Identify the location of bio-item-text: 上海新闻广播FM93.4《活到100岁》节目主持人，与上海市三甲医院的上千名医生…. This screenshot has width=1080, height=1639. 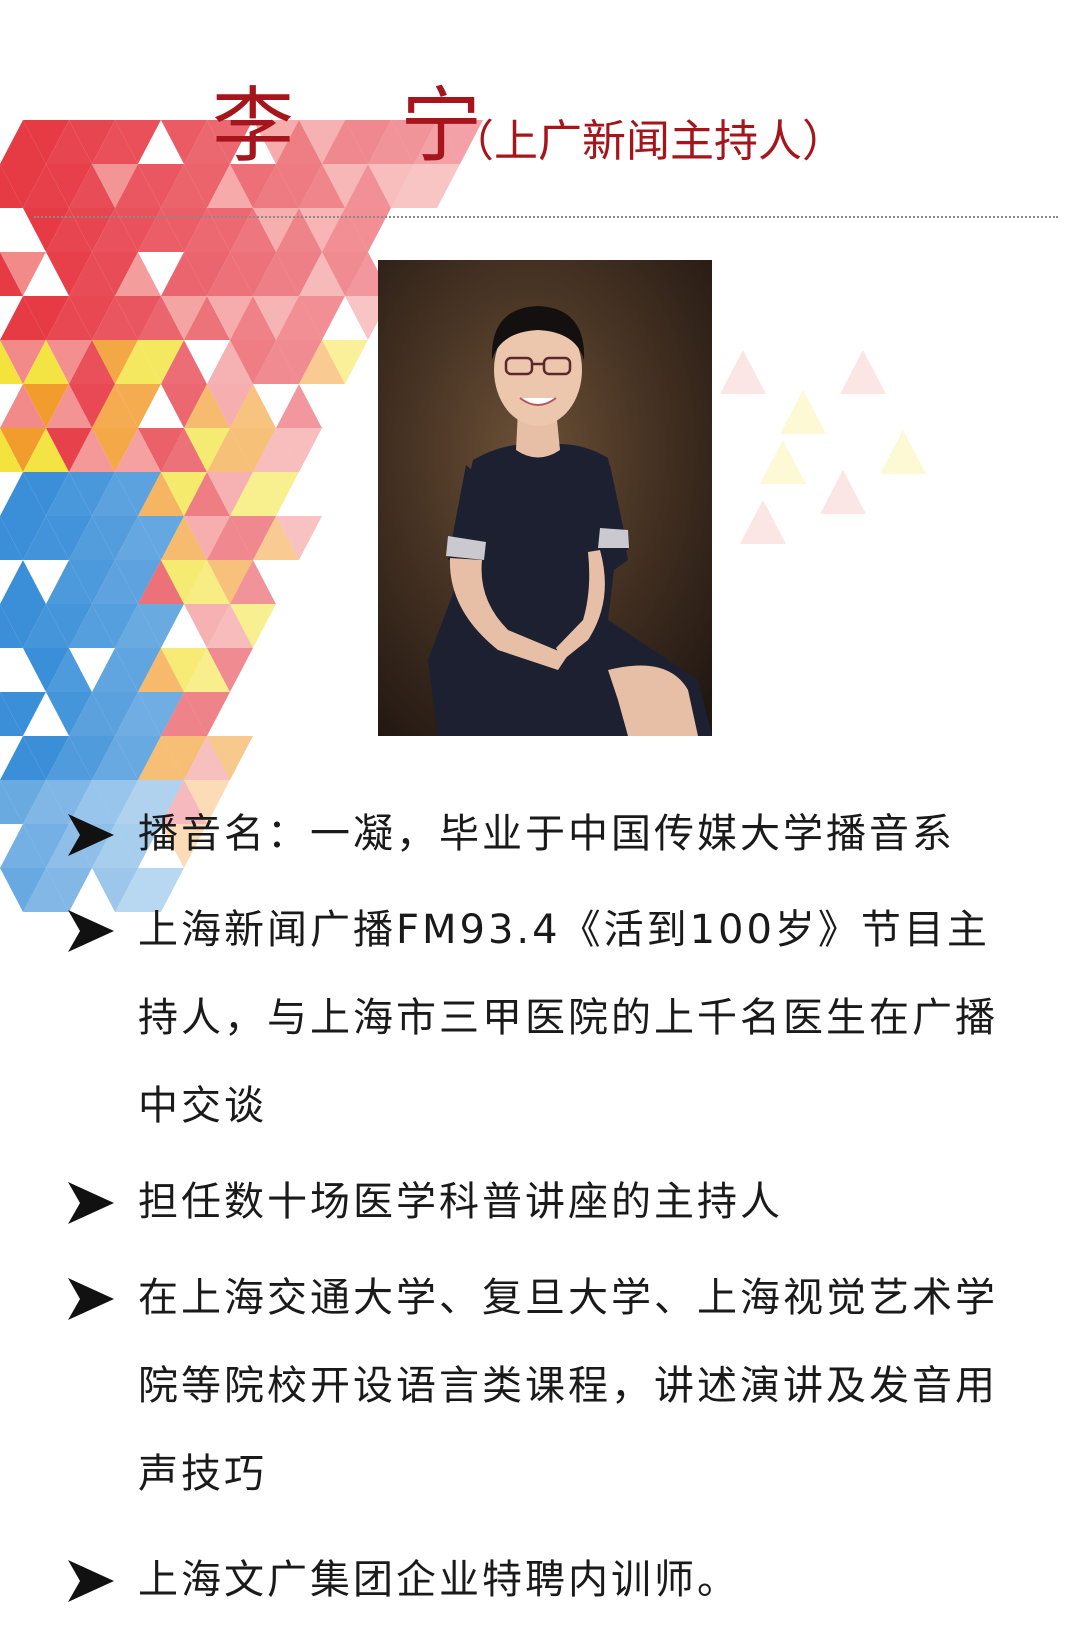
(568, 1018).